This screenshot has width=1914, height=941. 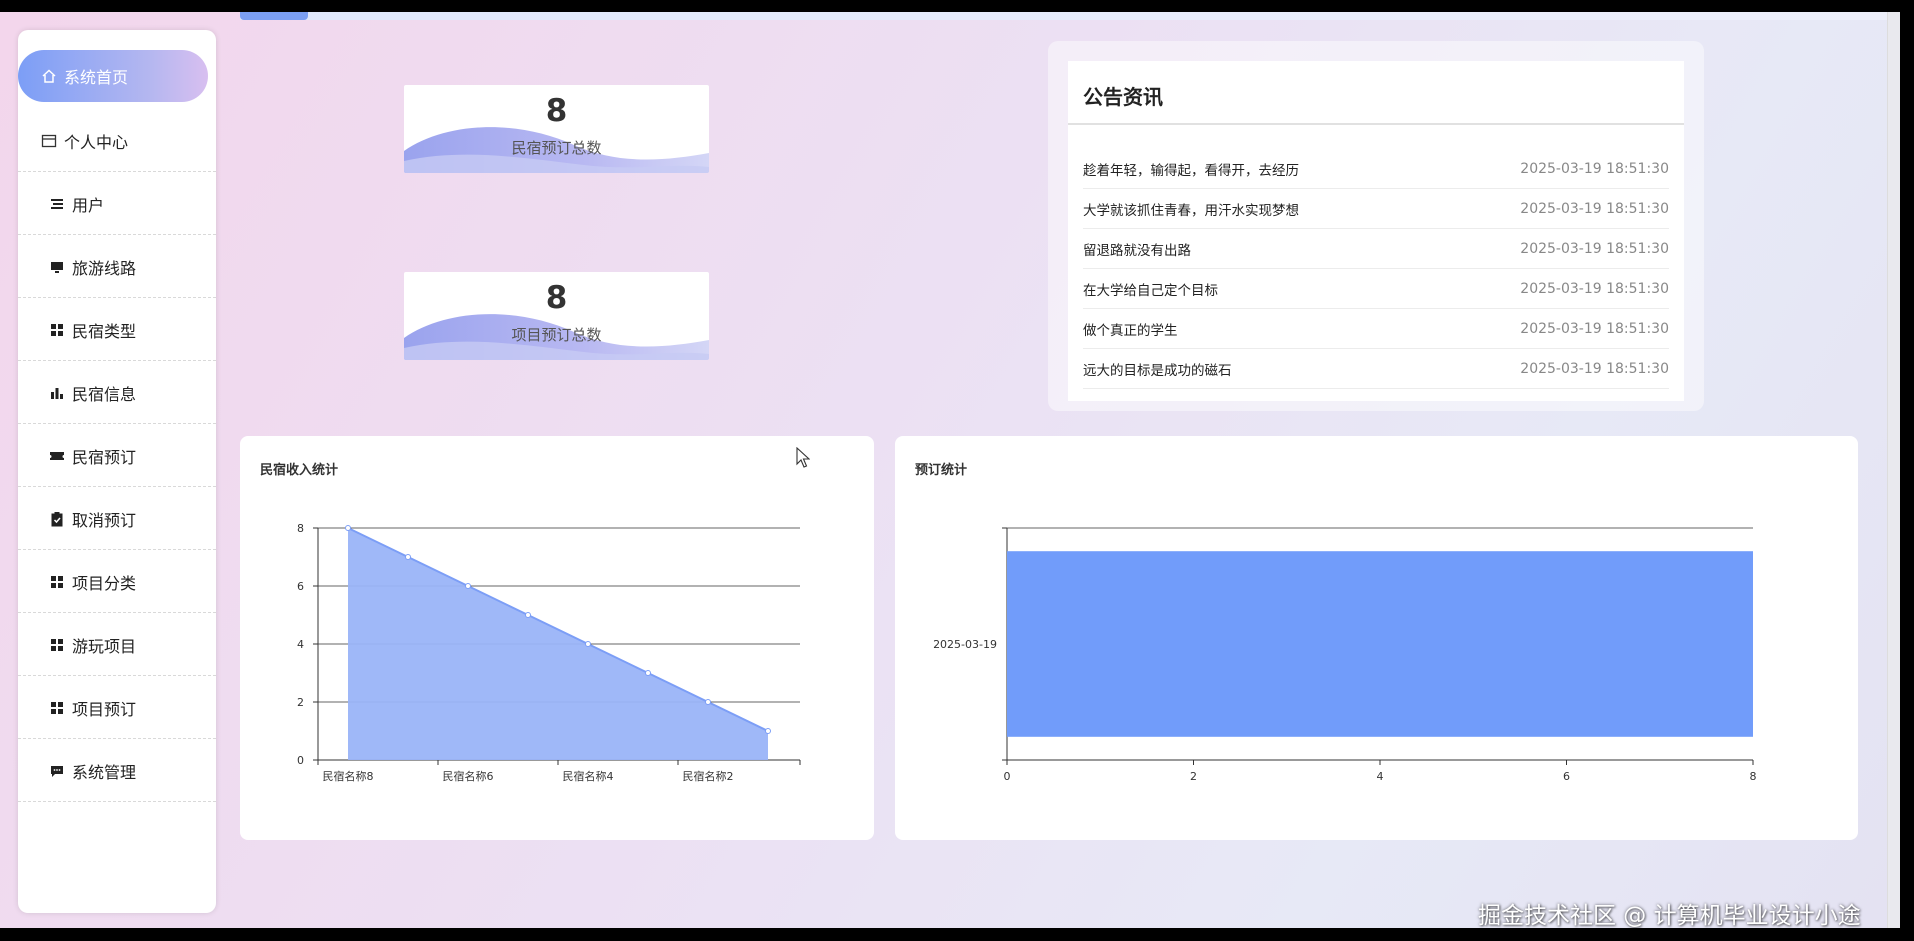 What do you see at coordinates (96, 77) in the screenshot?
I see `sidebar-item-label: 系统首页` at bounding box center [96, 77].